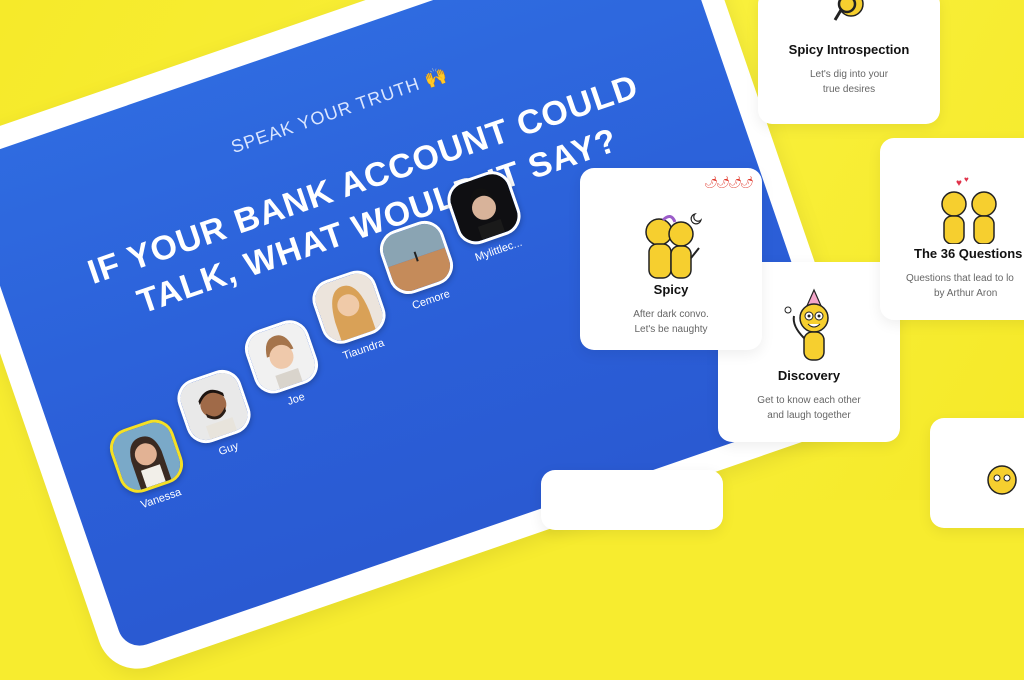 This screenshot has height=680, width=1024. Describe the element at coordinates (809, 400) in the screenshot. I see `desc-line-1: Get to know each other` at that location.